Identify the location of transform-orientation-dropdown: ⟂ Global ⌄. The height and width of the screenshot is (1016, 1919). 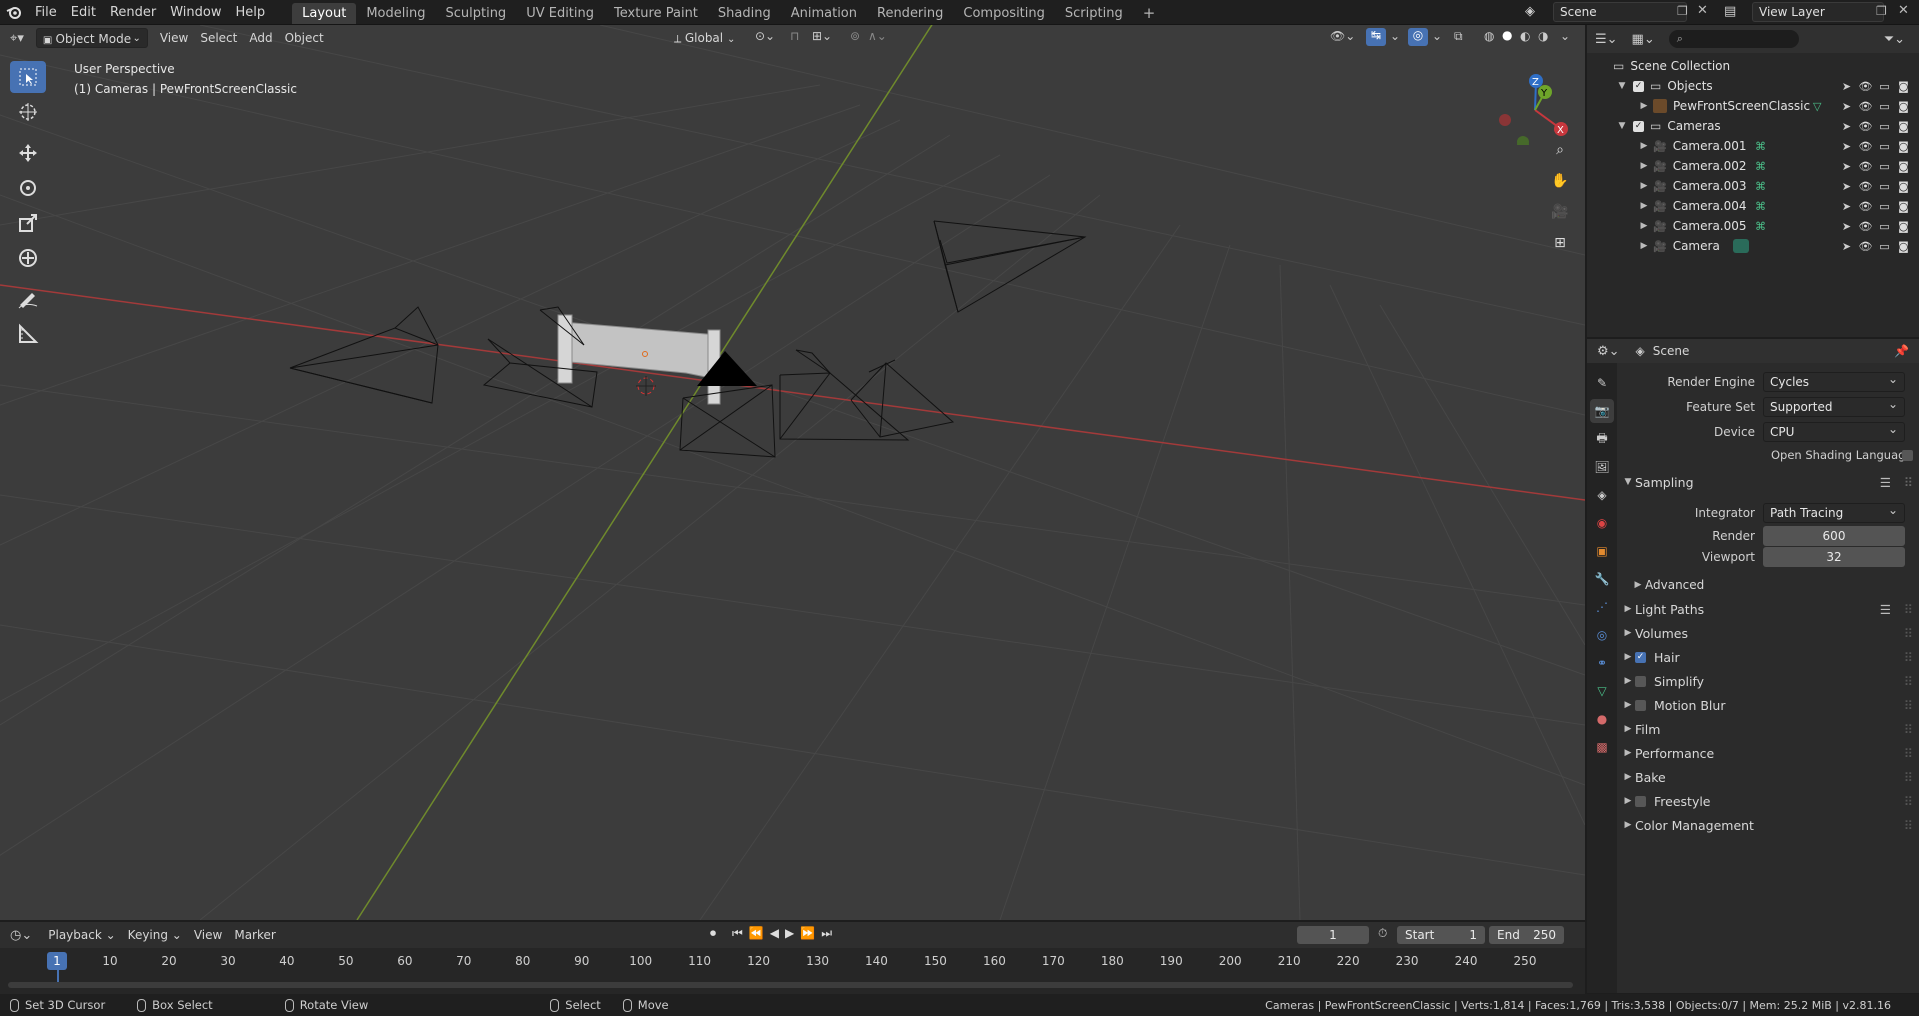
(706, 38).